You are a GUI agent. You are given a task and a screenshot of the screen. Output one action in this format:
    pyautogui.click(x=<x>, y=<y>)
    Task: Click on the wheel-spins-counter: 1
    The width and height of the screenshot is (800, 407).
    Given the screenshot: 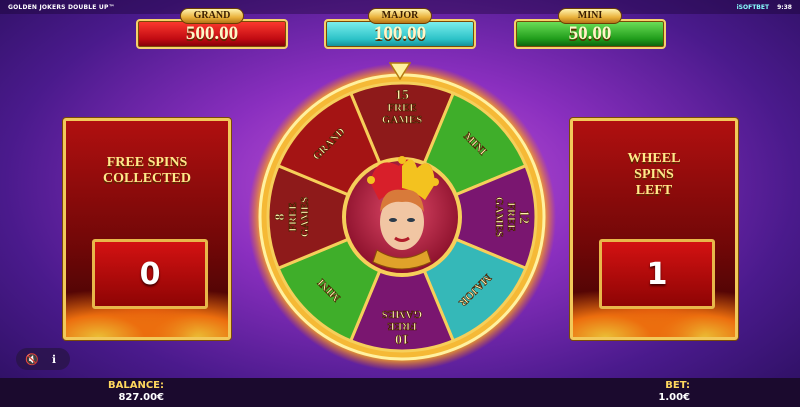 What is the action you would take?
    pyautogui.click(x=657, y=274)
    